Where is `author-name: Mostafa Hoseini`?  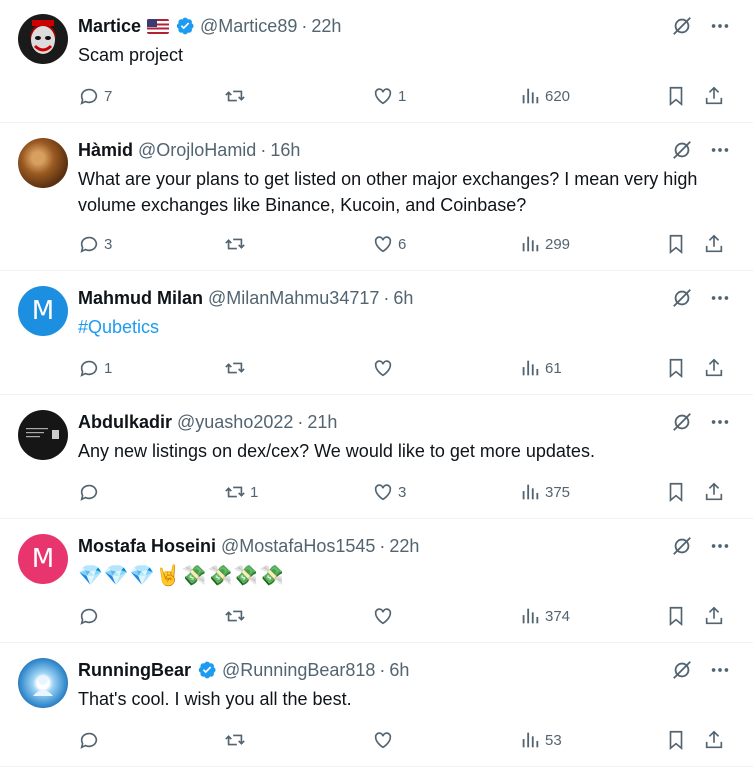 author-name: Mostafa Hoseini is located at coordinates (147, 546).